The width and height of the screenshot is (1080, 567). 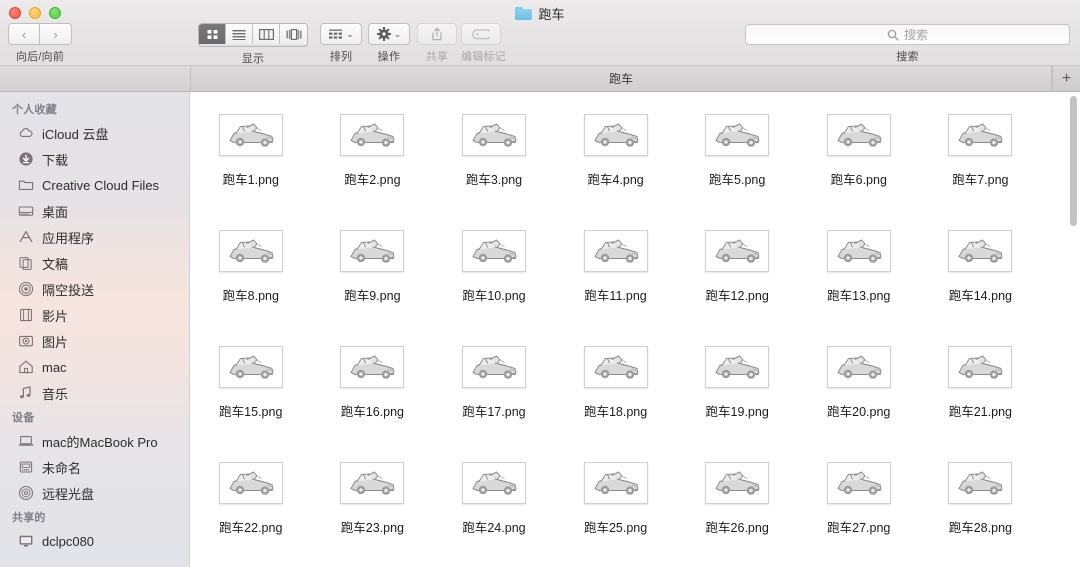 I want to click on sidebar-item-音乐: 音乐, so click(x=94, y=393).